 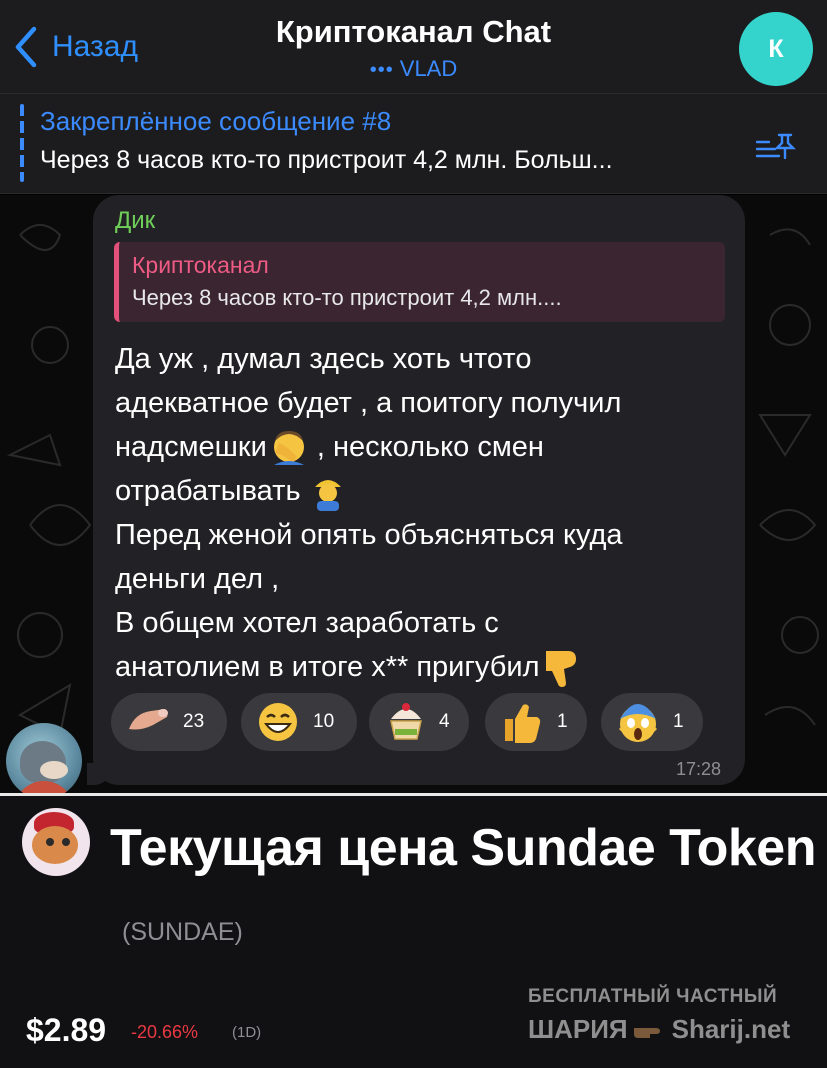 What do you see at coordinates (55, 845) in the screenshot?
I see `logo-face` at bounding box center [55, 845].